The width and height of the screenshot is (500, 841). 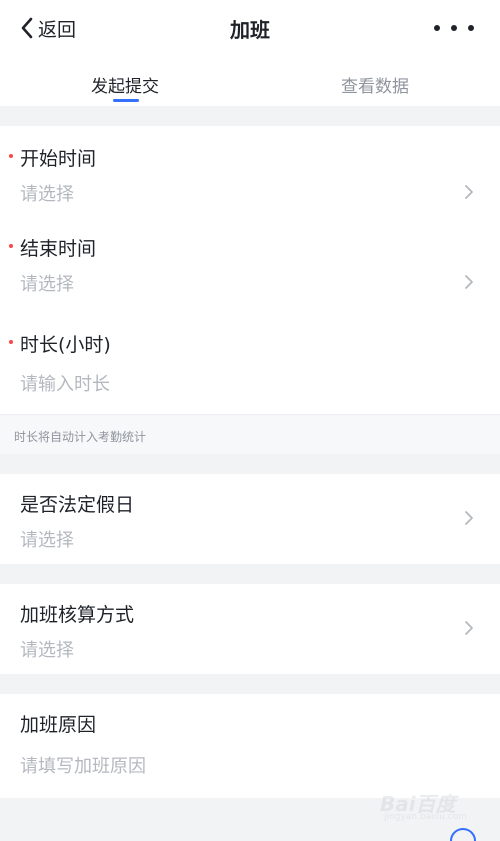 What do you see at coordinates (47, 540) in the screenshot?
I see `holiday-value: 请选择` at bounding box center [47, 540].